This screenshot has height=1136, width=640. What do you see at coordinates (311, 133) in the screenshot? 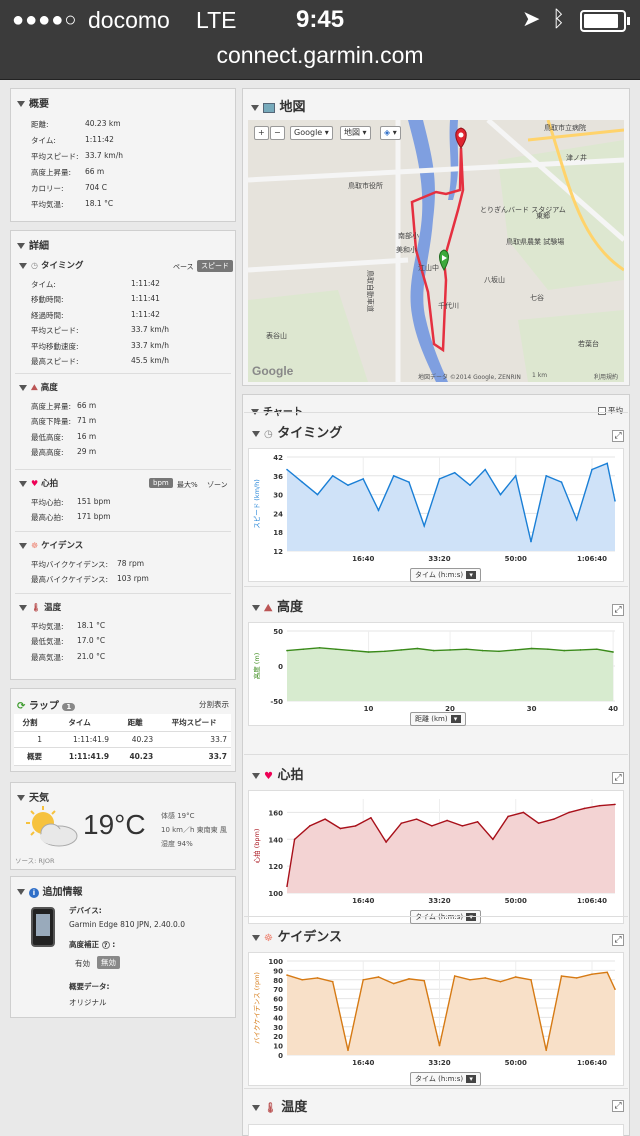
I see `map-provider-select: Google ▾` at bounding box center [311, 133].